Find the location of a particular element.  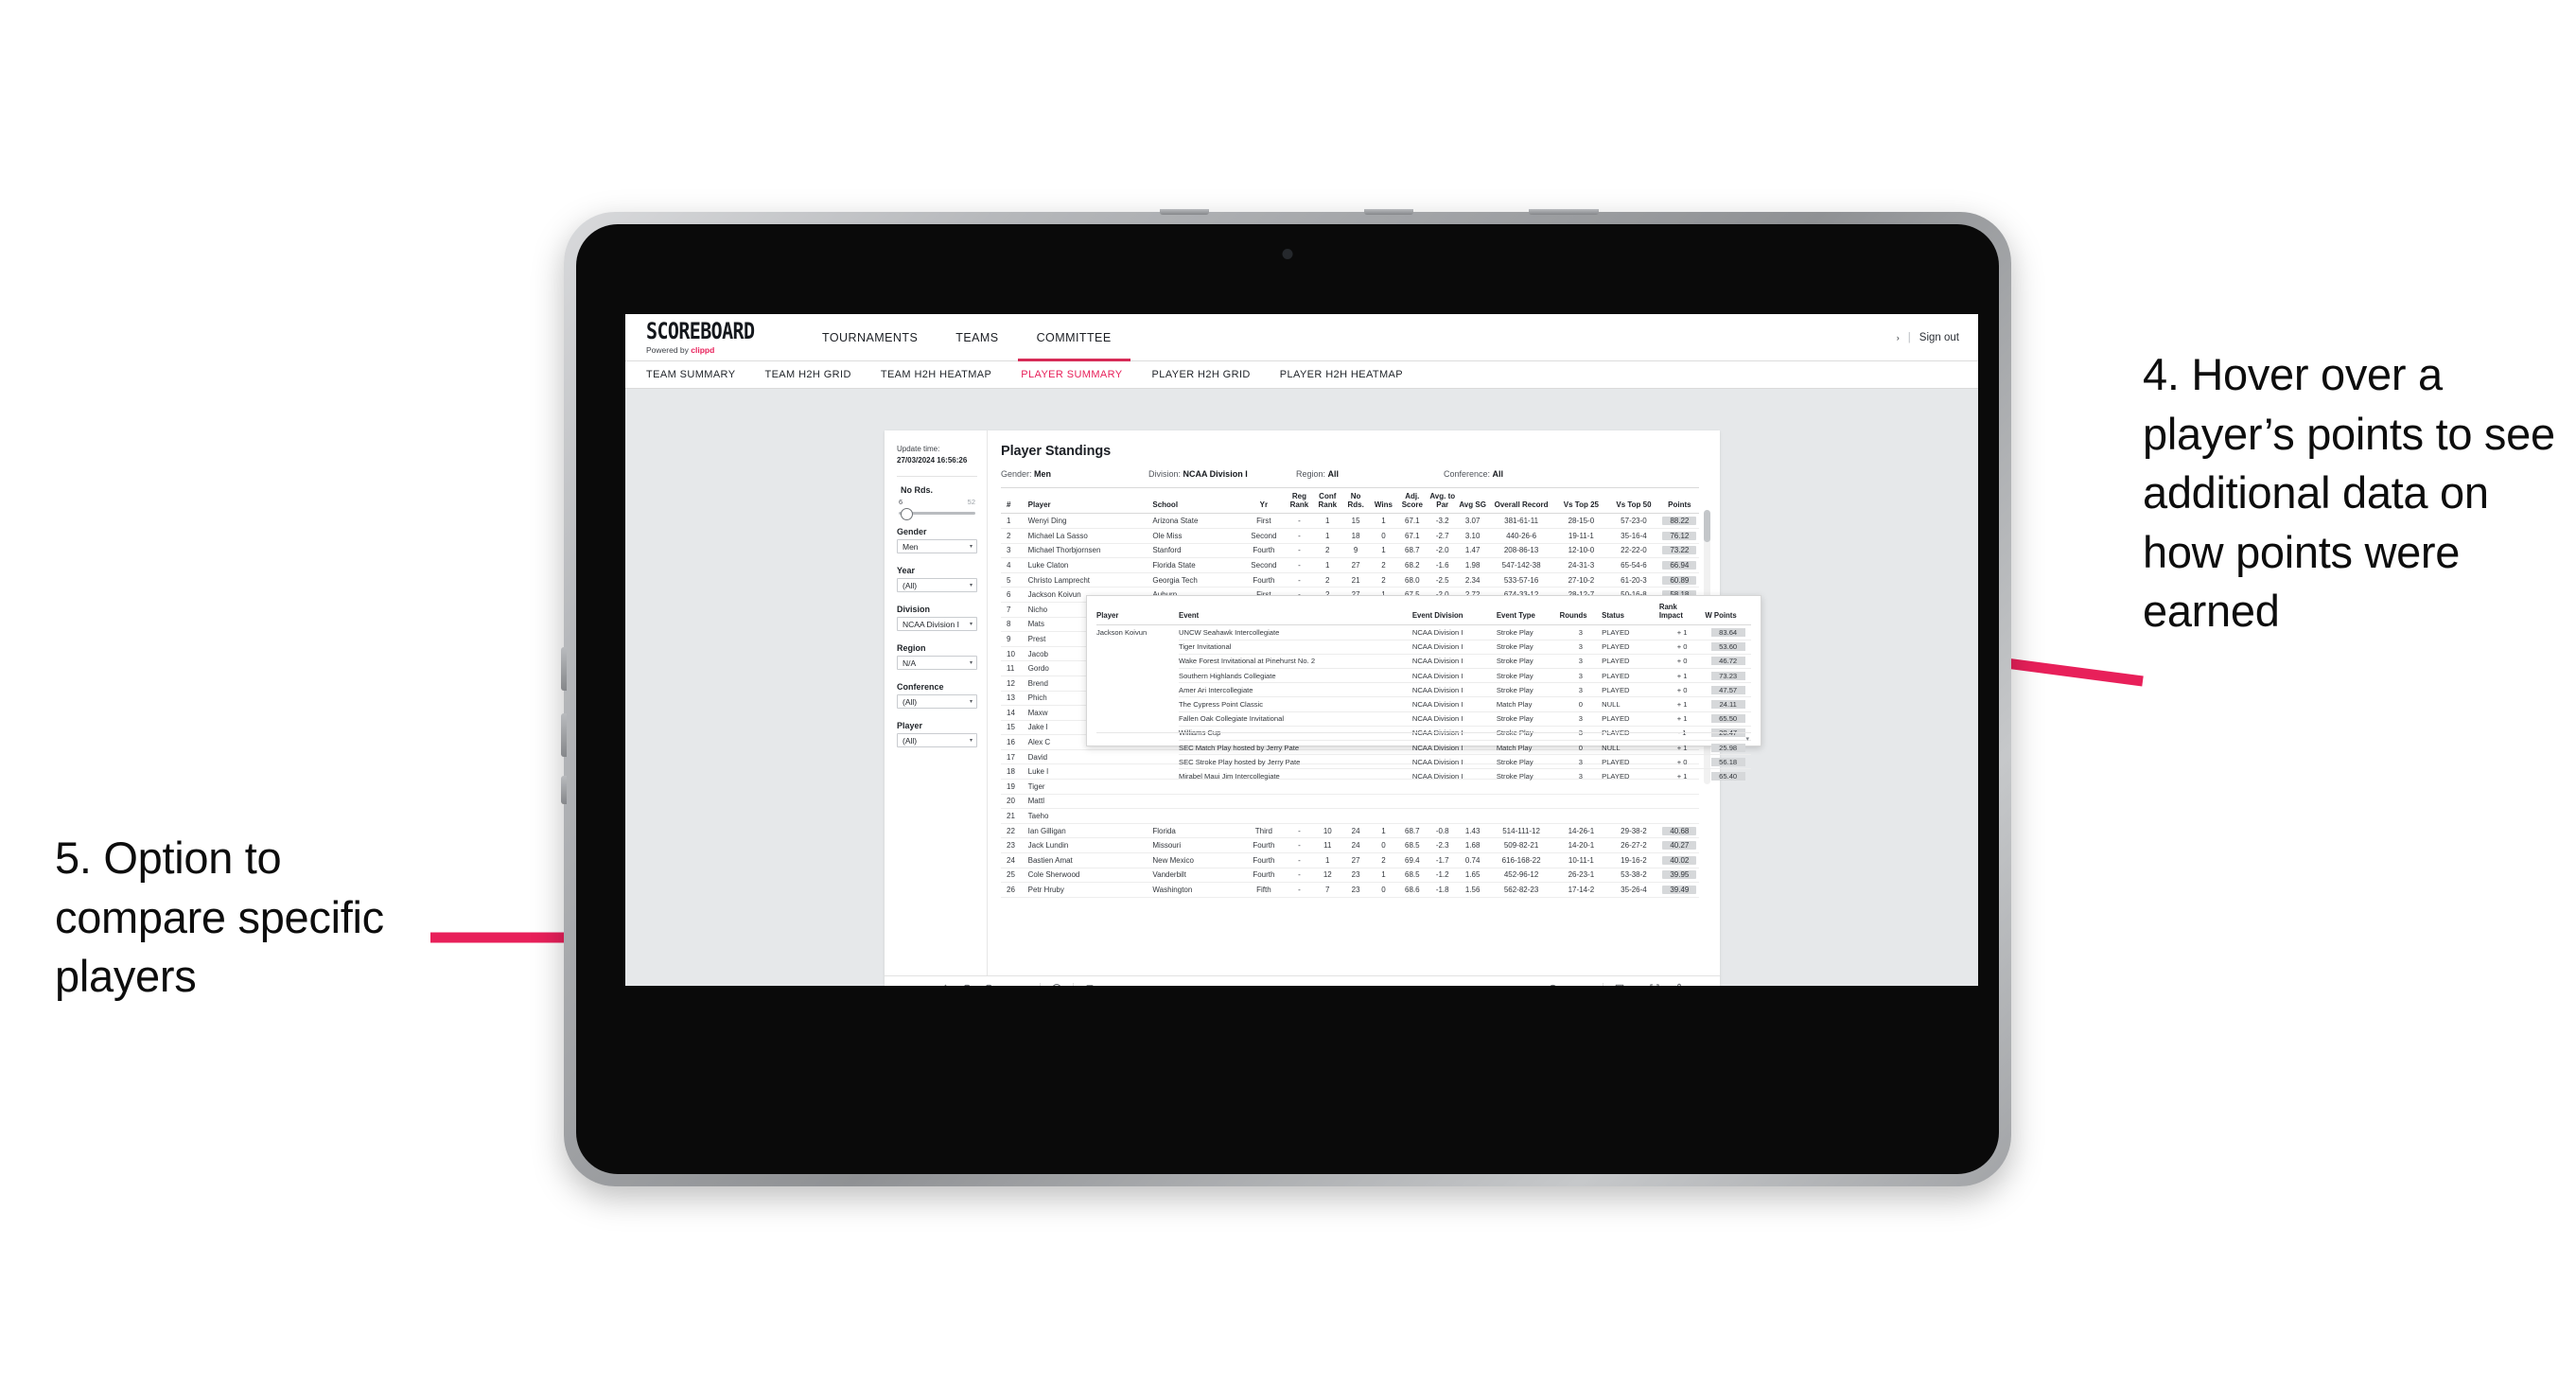

tab-player-h2h-grid: PLAYER H2H GRID is located at coordinates (1210, 374).